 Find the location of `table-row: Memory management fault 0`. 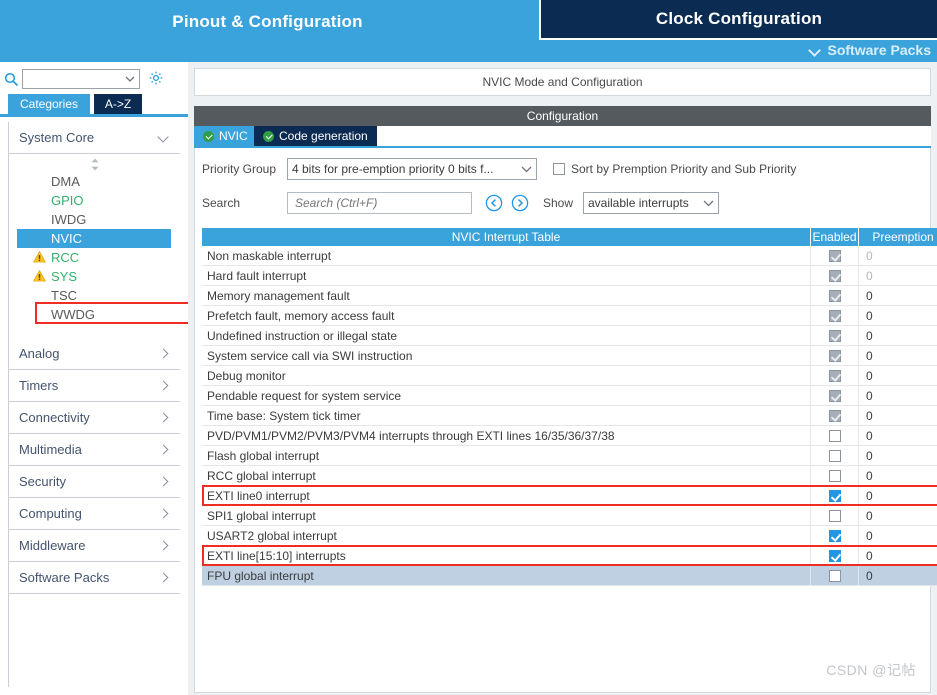

table-row: Memory management fault 0 is located at coordinates (569, 296).